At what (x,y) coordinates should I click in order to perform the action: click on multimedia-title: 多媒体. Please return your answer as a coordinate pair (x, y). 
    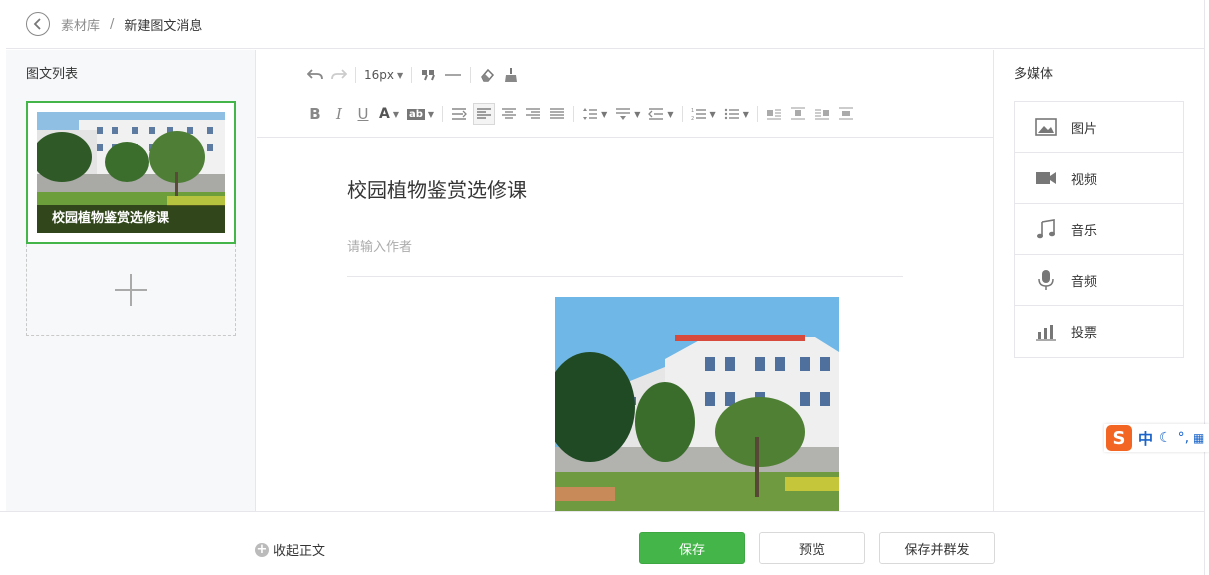
    Looking at the image, I should click on (1034, 74).